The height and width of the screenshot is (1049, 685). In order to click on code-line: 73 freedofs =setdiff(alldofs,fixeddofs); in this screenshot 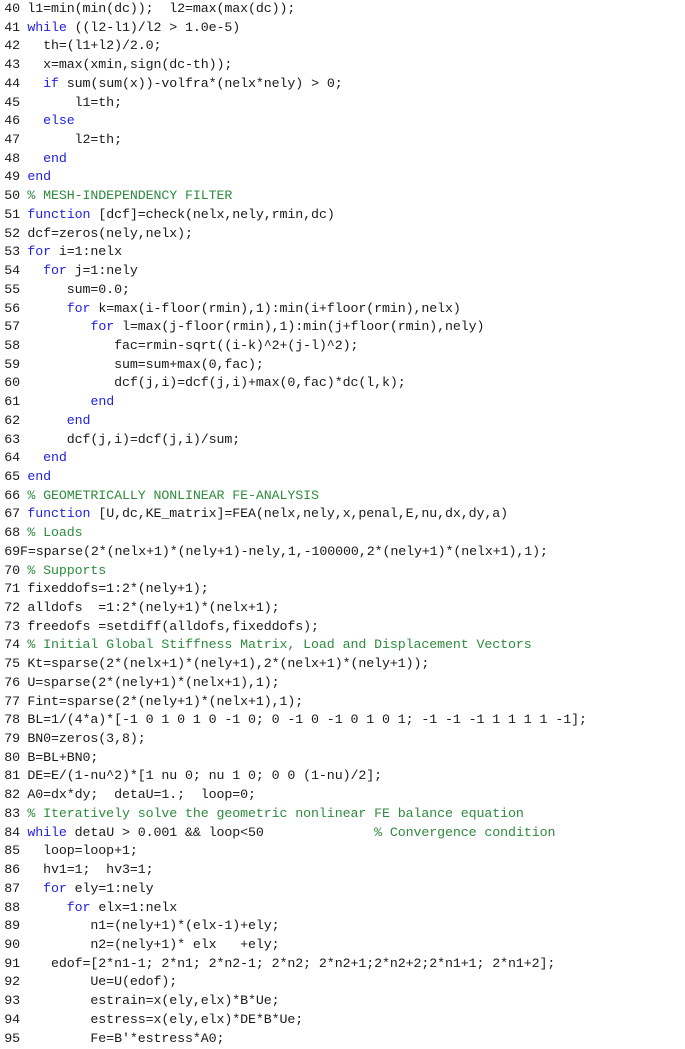, I will do `click(342, 627)`.